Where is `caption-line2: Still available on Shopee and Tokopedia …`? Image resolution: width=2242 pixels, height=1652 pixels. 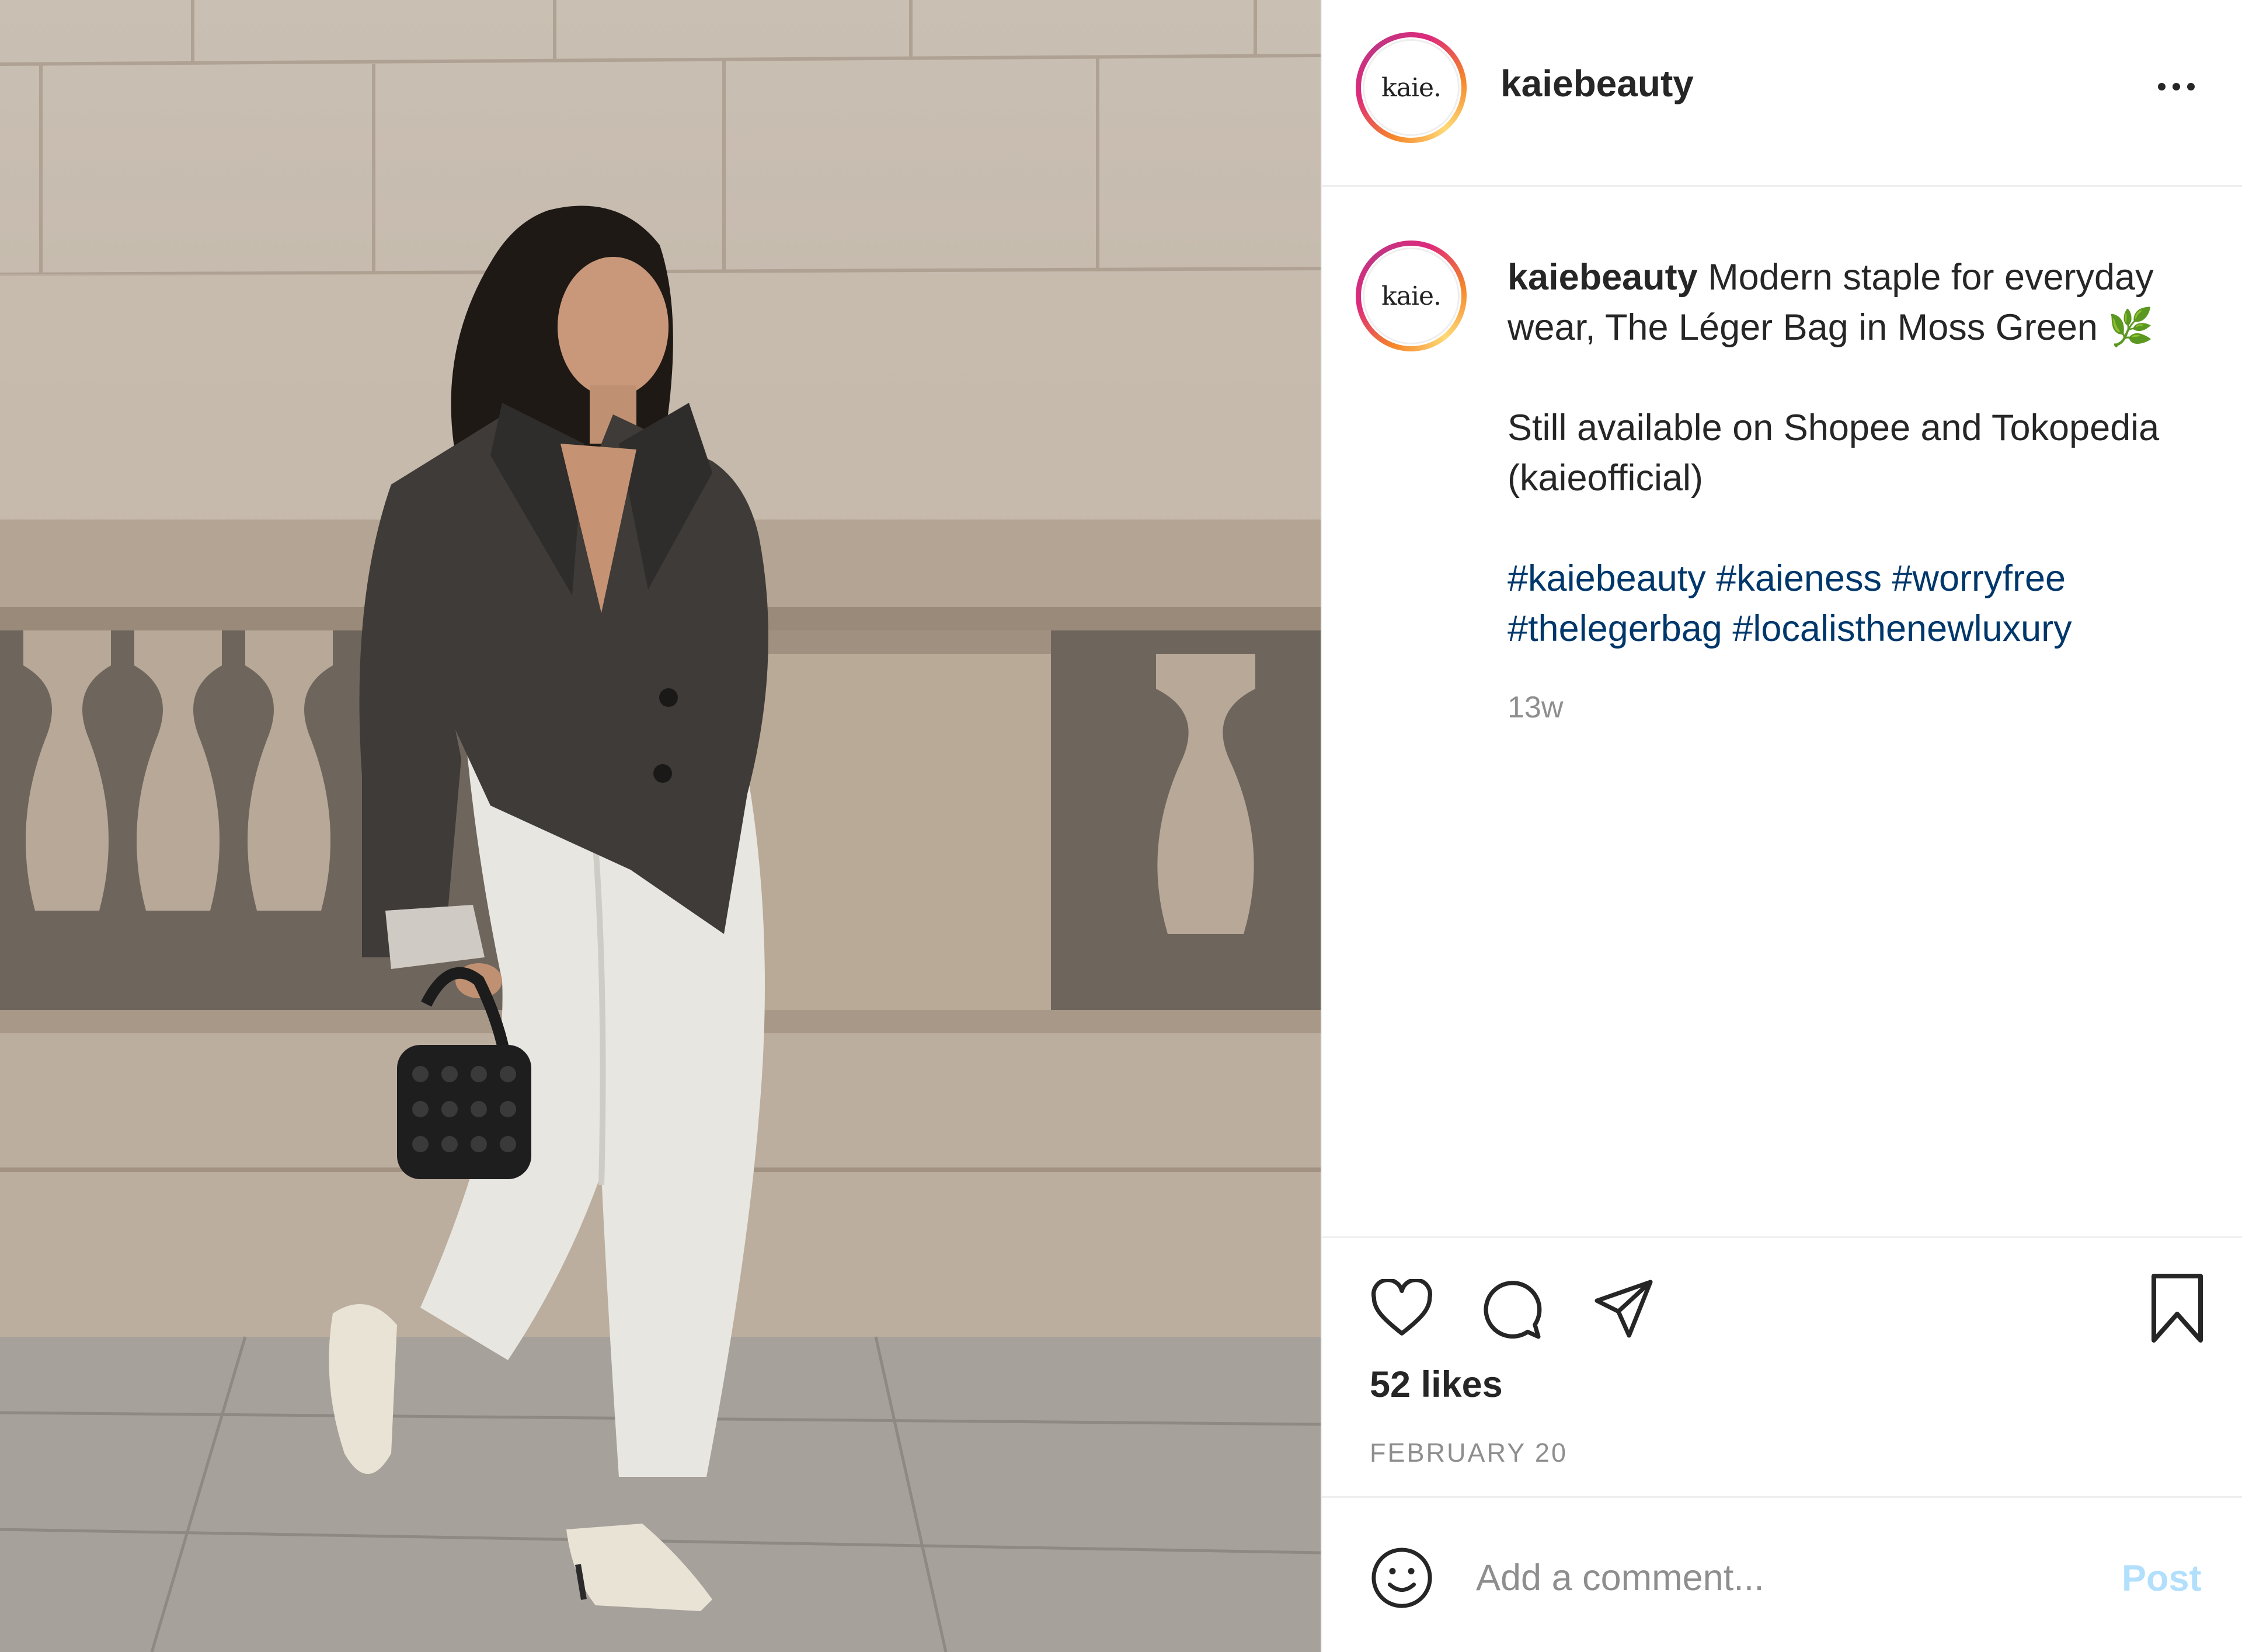
caption-line2: Still available on Shopee and Tokopedia … is located at coordinates (1834, 453).